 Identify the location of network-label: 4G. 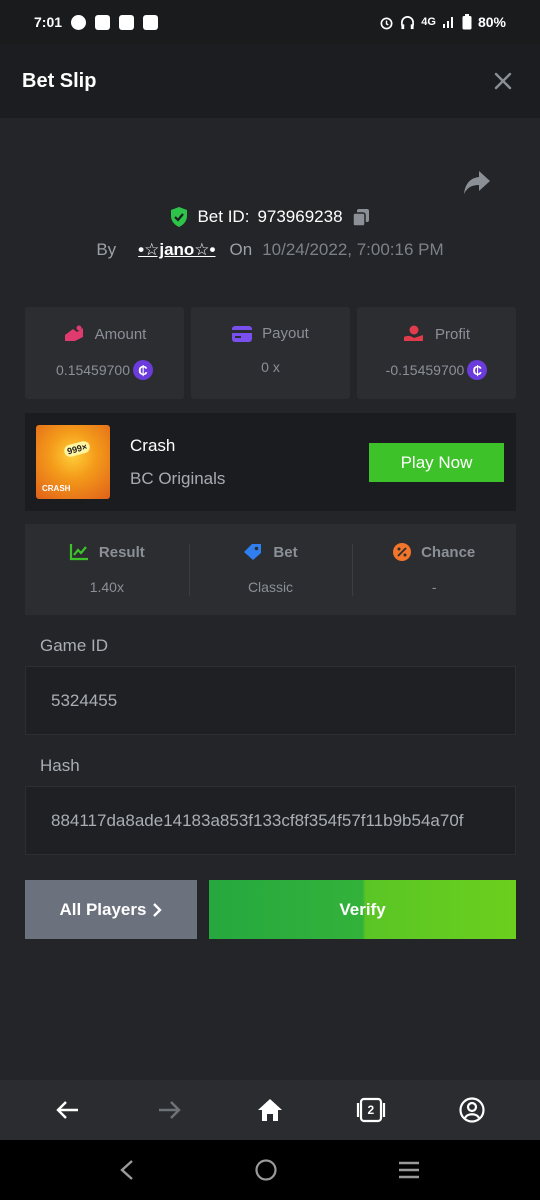
(428, 22).